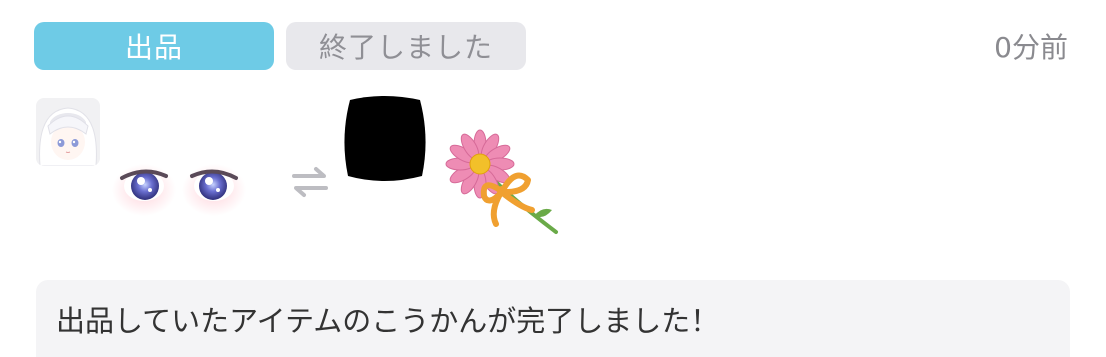 The height and width of the screenshot is (357, 1106). I want to click on flower-with-ribbon-item-icon, so click(501, 181).